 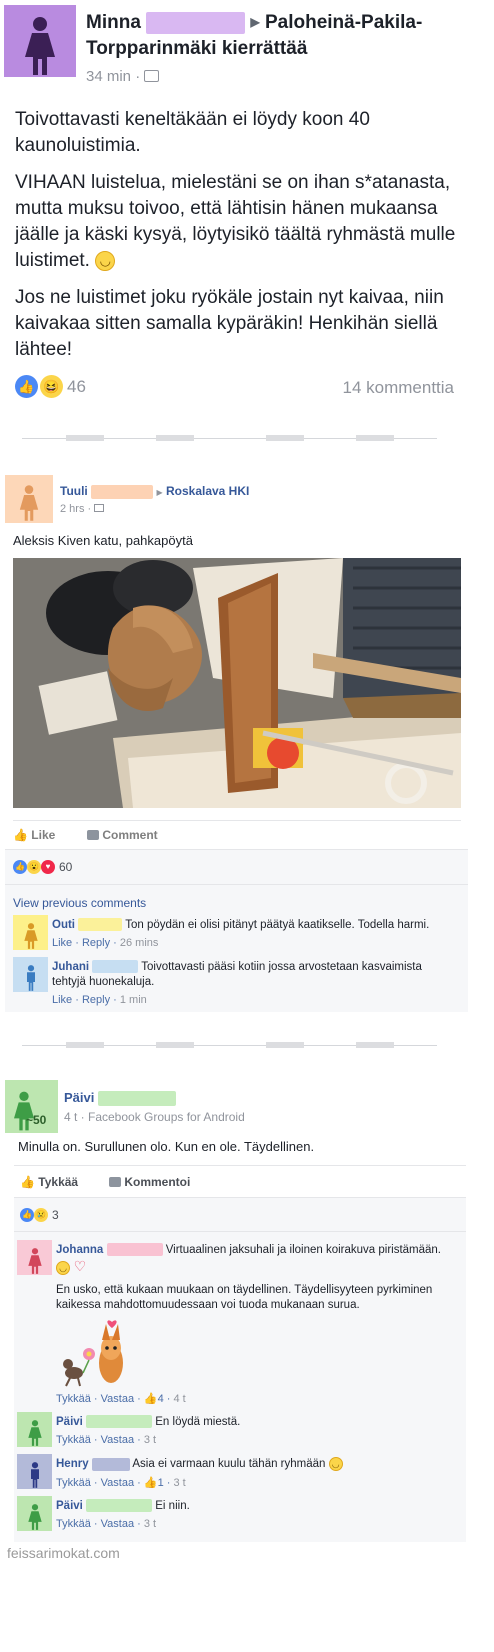 I want to click on reactions-count: 3, so click(x=55, y=1215).